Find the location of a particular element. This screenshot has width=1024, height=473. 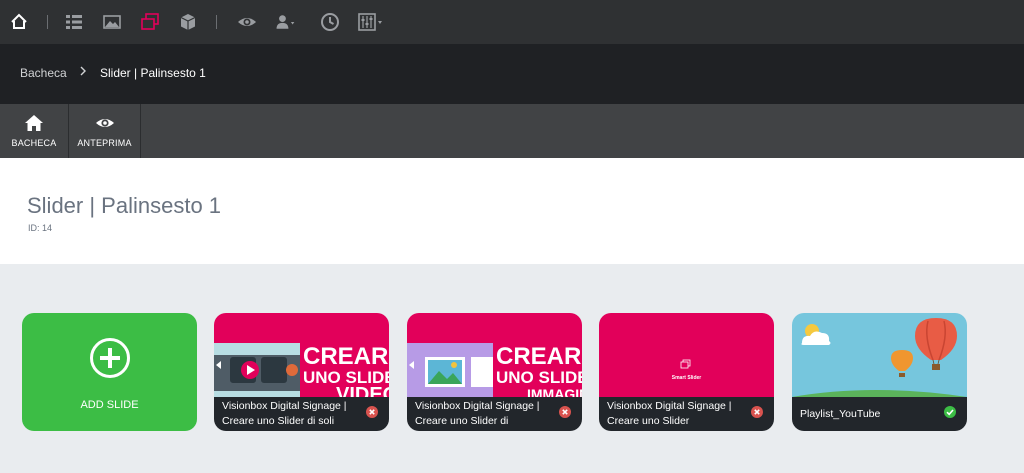

slide-card: Playlist_YouTube is located at coordinates (879, 372).